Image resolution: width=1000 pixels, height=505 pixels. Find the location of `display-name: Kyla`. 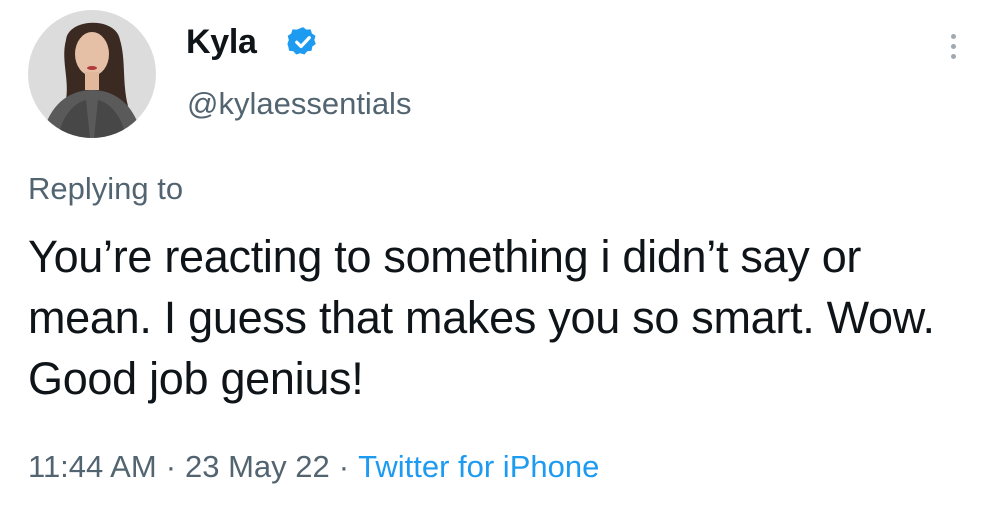

display-name: Kyla is located at coordinates (221, 42).